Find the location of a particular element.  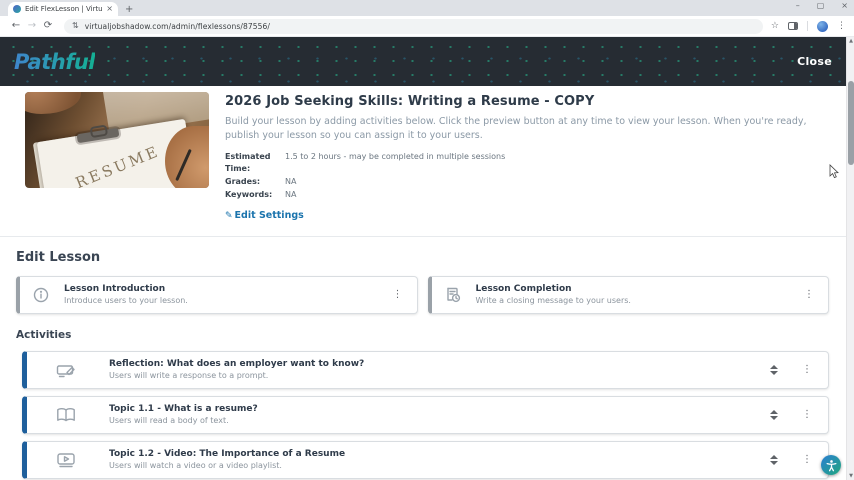

window-controls: – ▢ × is located at coordinates (822, 6).